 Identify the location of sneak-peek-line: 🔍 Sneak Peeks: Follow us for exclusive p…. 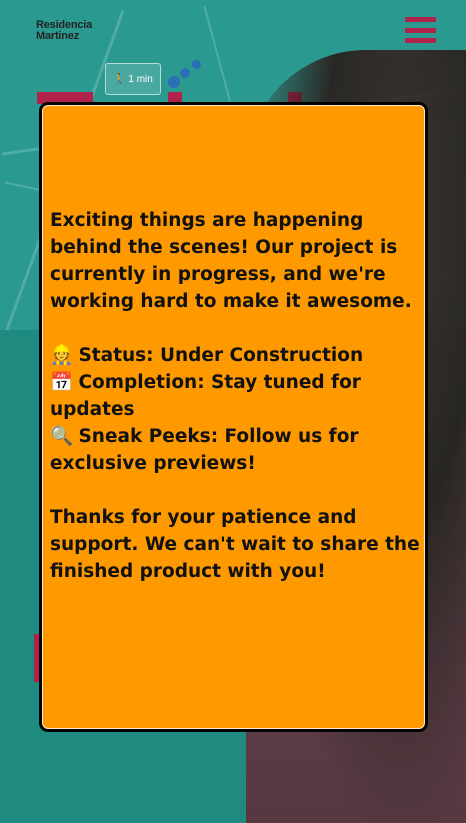
(236, 450).